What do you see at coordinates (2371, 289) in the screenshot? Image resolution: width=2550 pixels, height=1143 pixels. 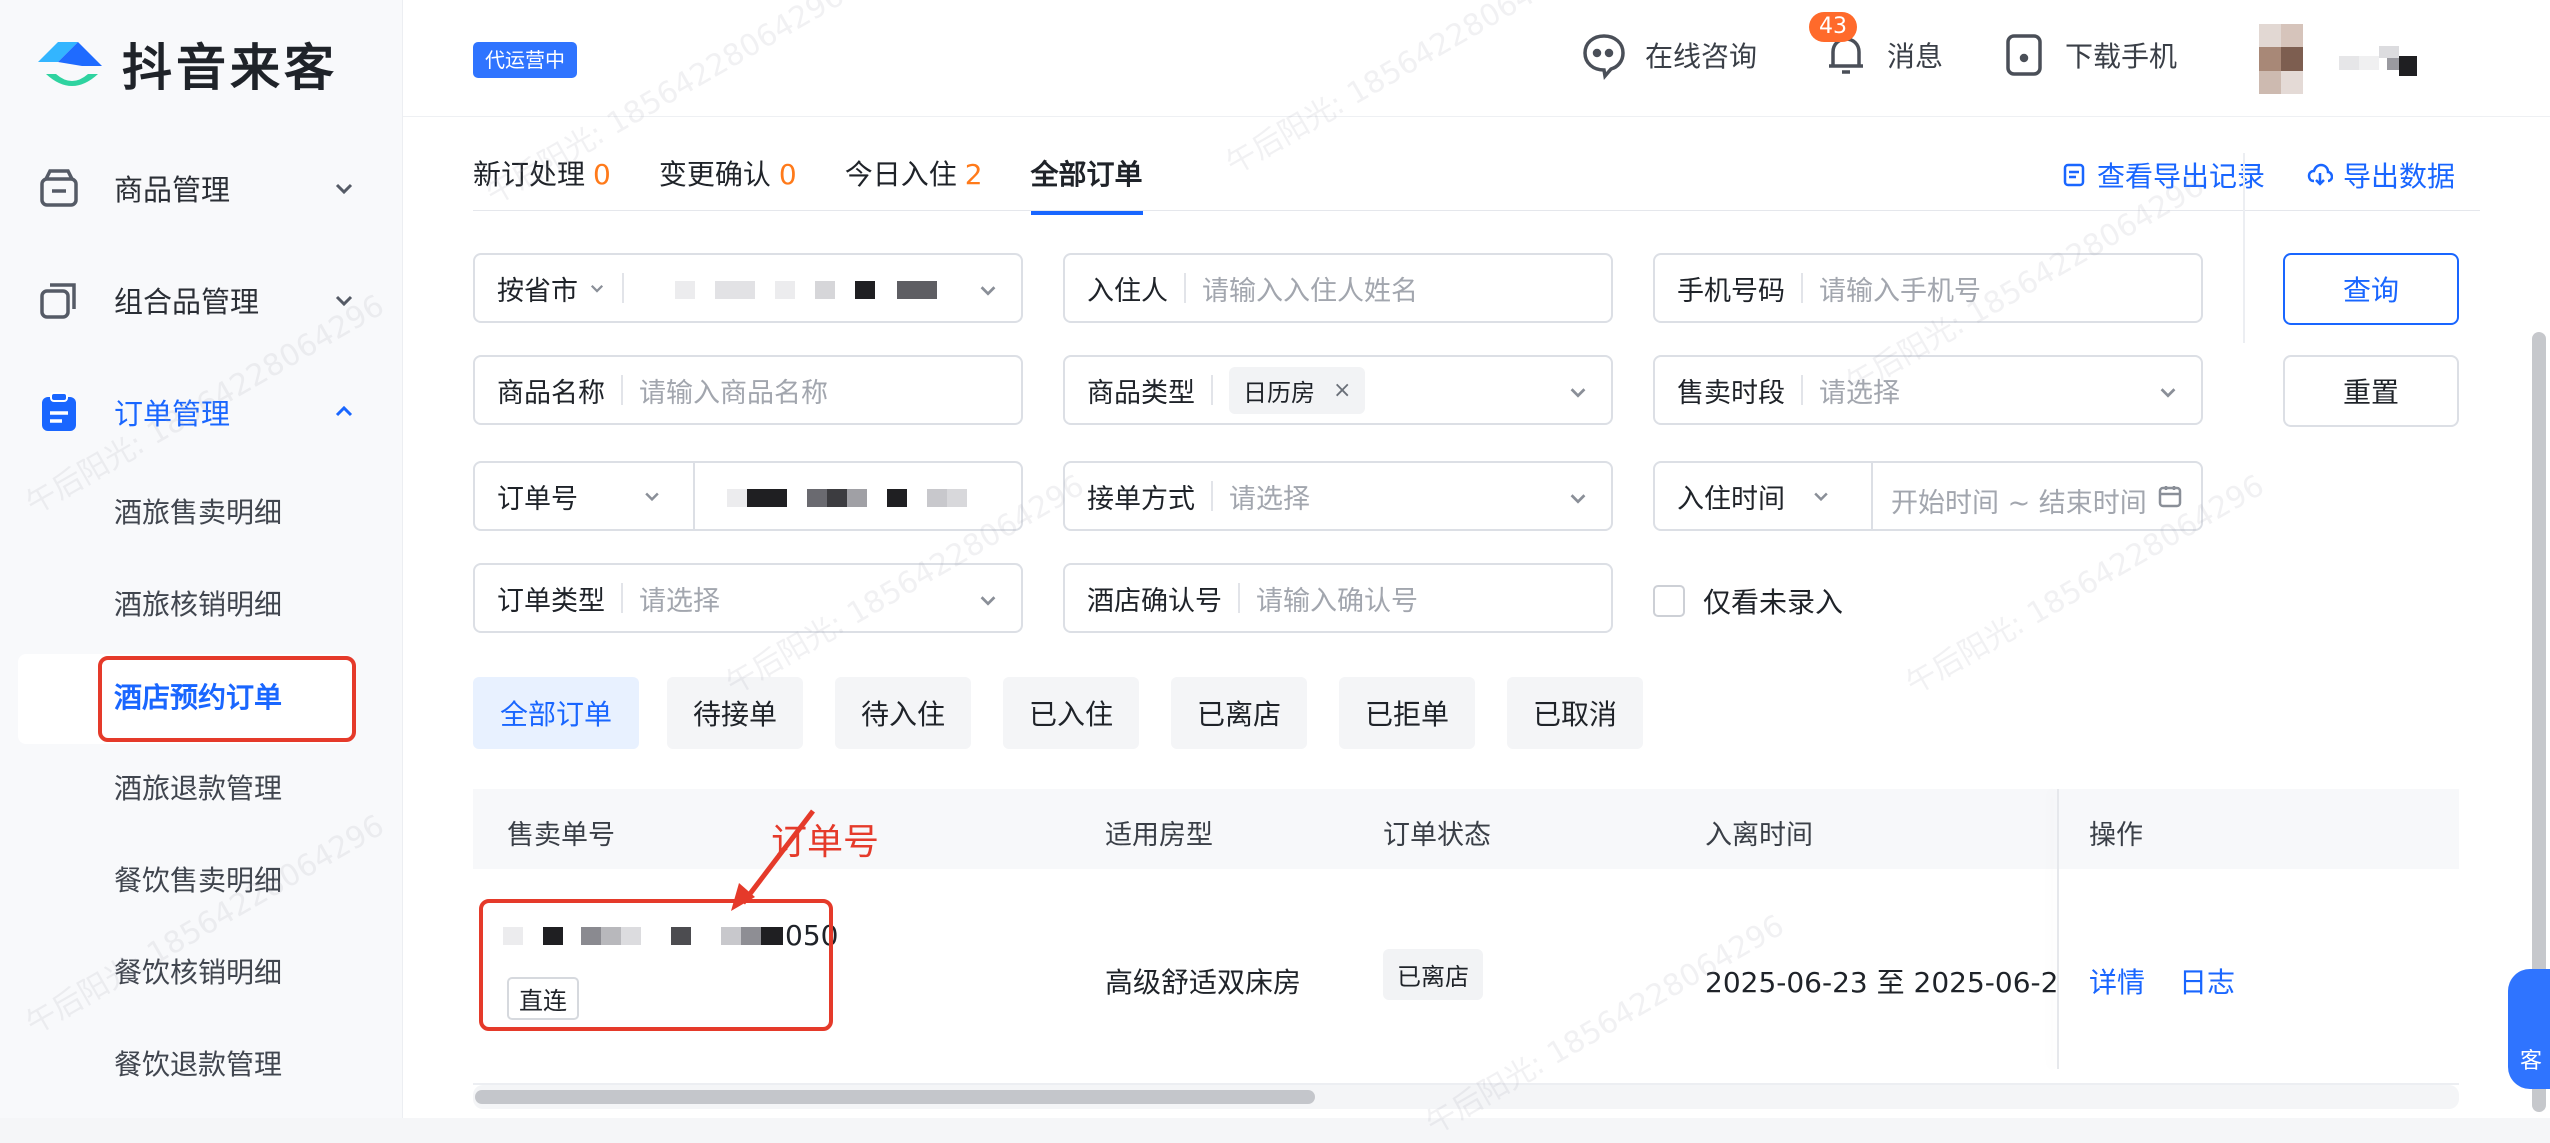 I see `query-button: 查询` at bounding box center [2371, 289].